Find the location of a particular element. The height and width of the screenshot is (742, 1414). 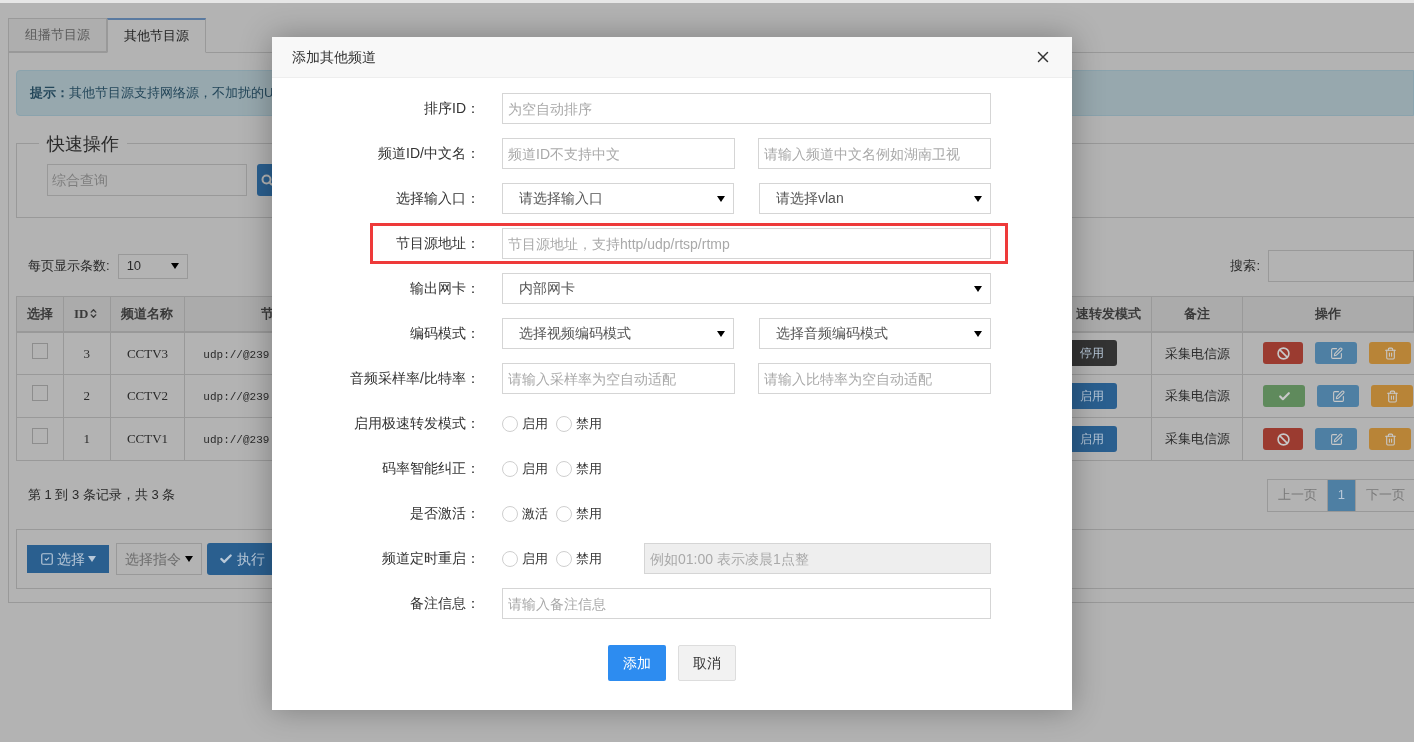

search-label: 搜索: is located at coordinates (1245, 266).